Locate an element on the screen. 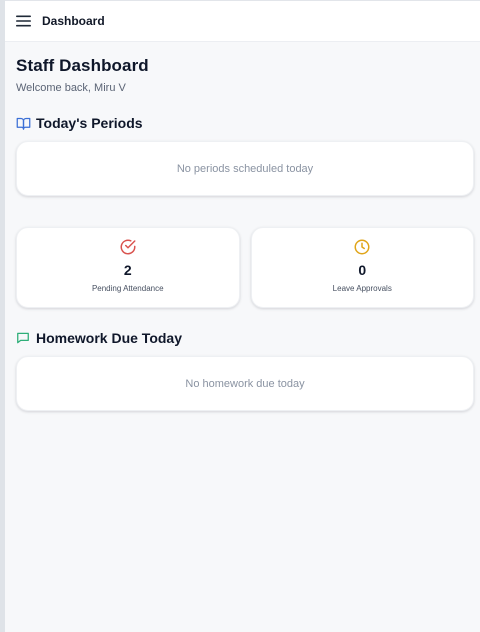 The image size is (480, 632). periods-section-title: Today's Periods is located at coordinates (89, 123).